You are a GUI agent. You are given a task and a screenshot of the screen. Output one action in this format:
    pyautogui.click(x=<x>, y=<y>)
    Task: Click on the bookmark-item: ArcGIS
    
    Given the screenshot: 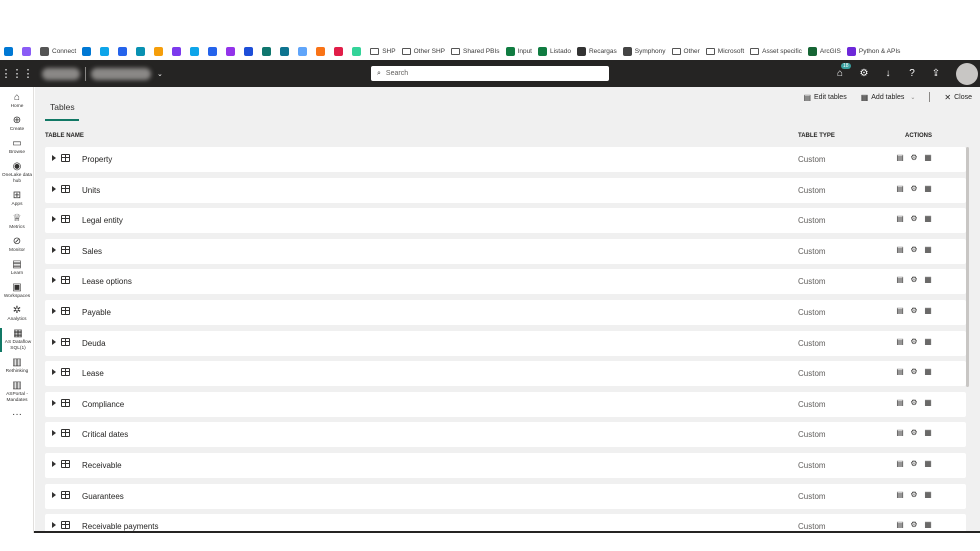 What is the action you would take?
    pyautogui.click(x=824, y=51)
    